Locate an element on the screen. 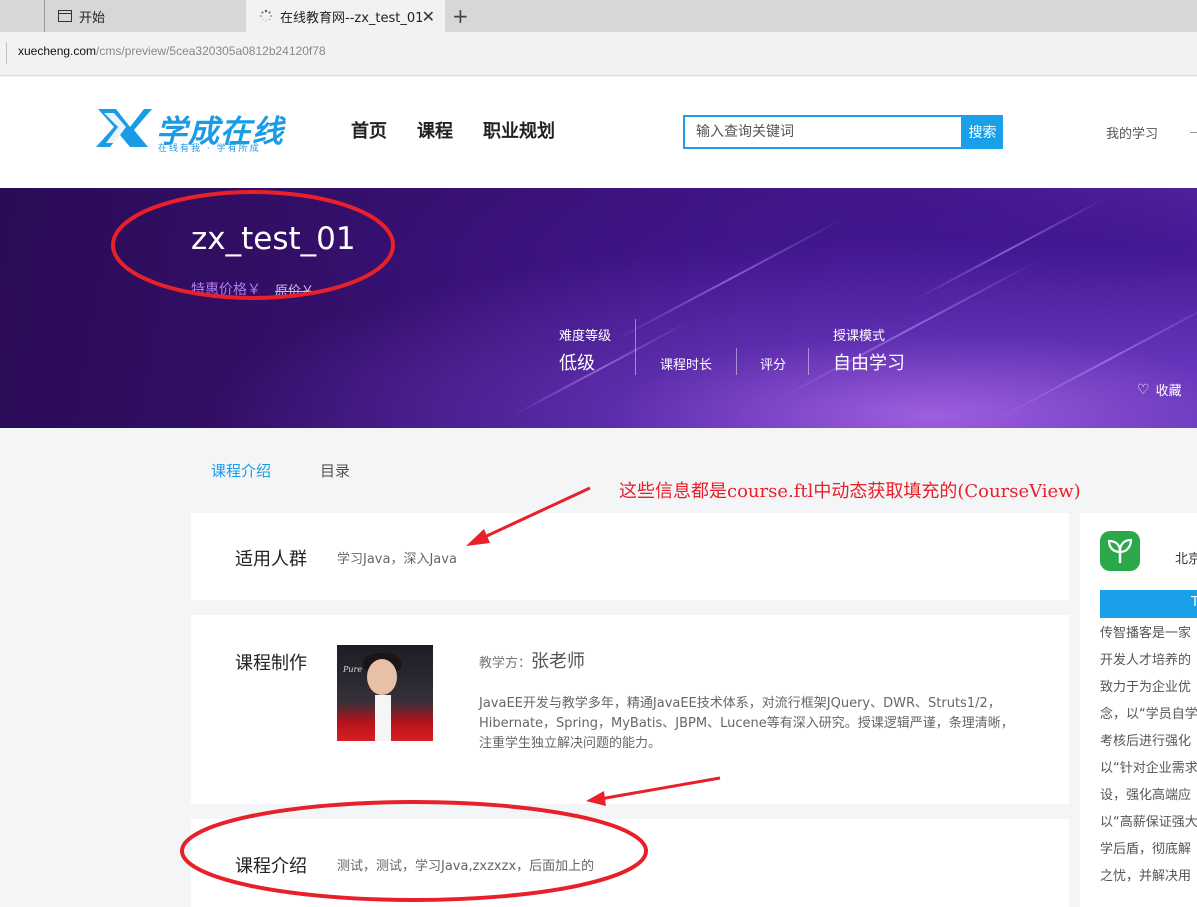  site-header: 学成在线 在线有我 · 学有所成 首页 课程 职业规划 搜索 我的学习 is located at coordinates (598, 132).